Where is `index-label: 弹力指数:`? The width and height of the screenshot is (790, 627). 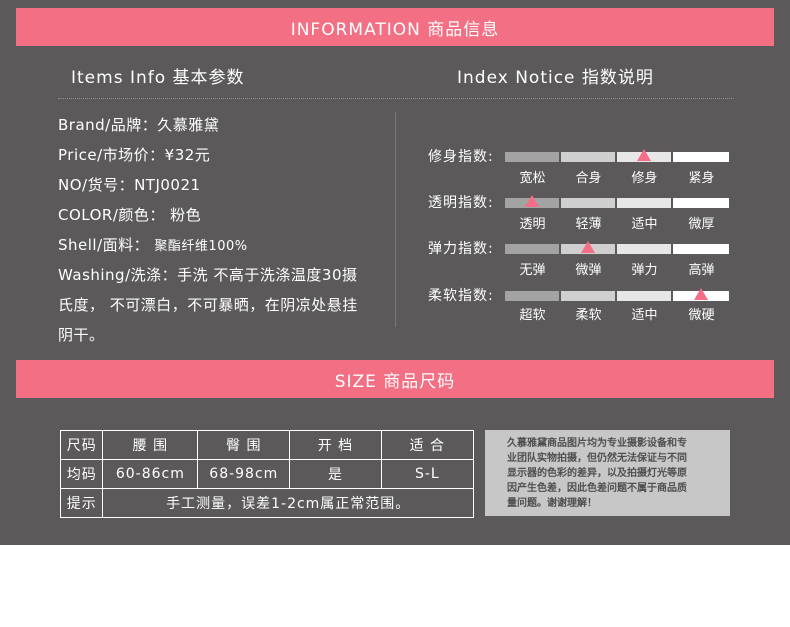 index-label: 弹力指数: is located at coordinates (461, 249).